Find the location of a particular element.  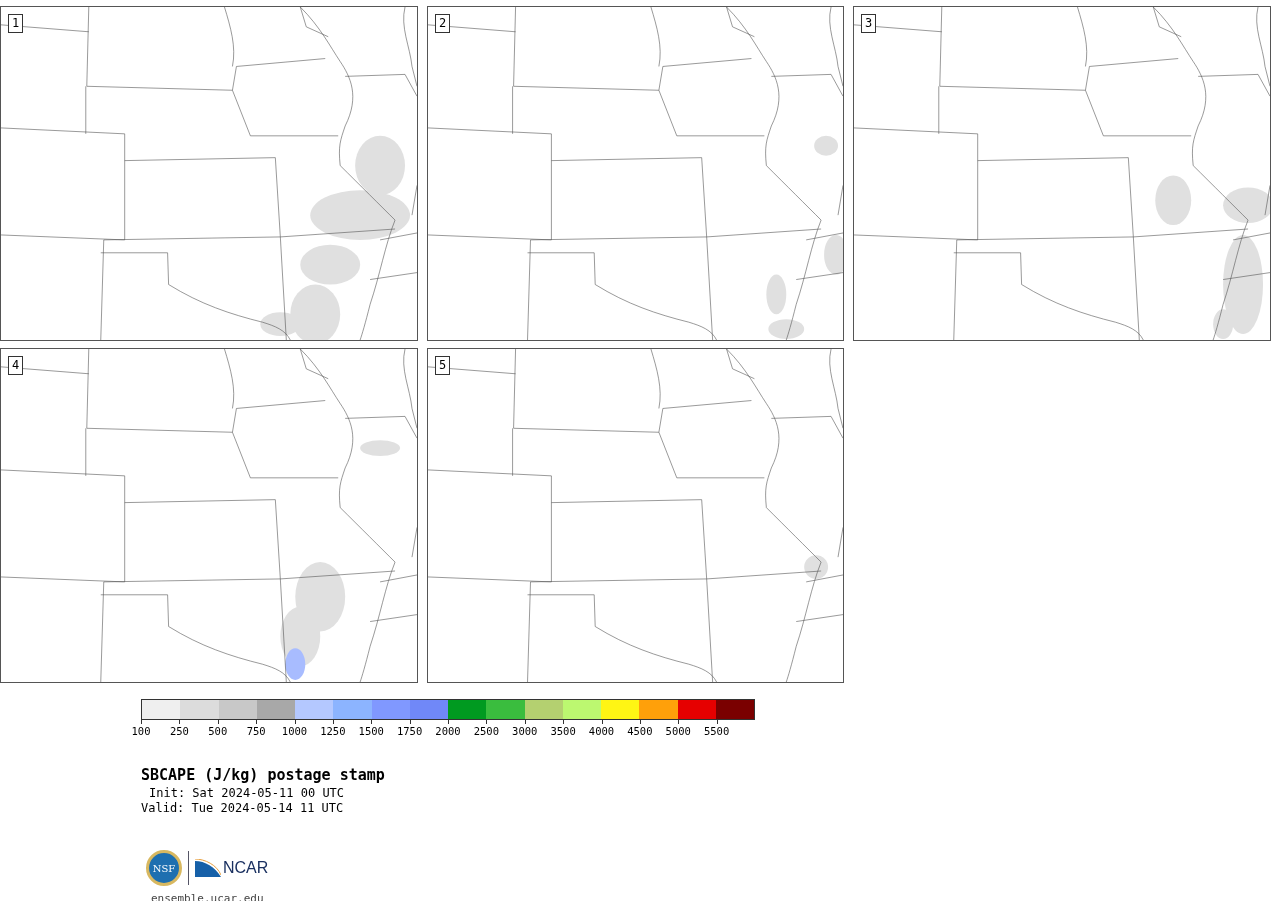

tick-label: 500 is located at coordinates (218, 731).